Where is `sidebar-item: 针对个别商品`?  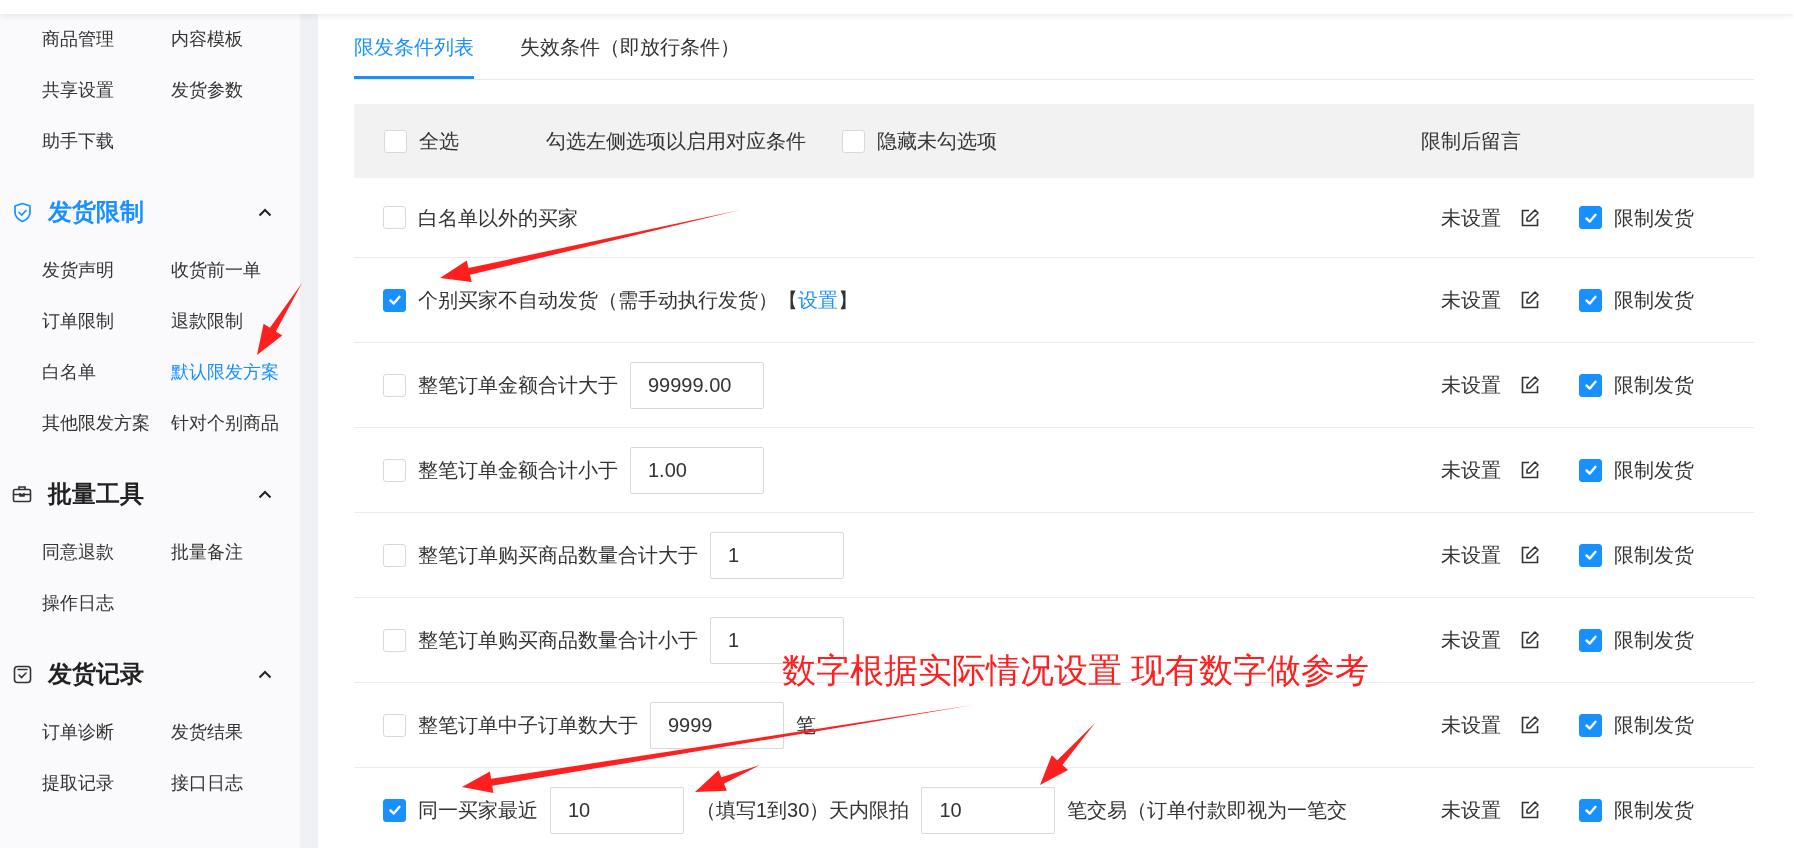
sidebar-item: 针对个别商品 is located at coordinates (235, 423).